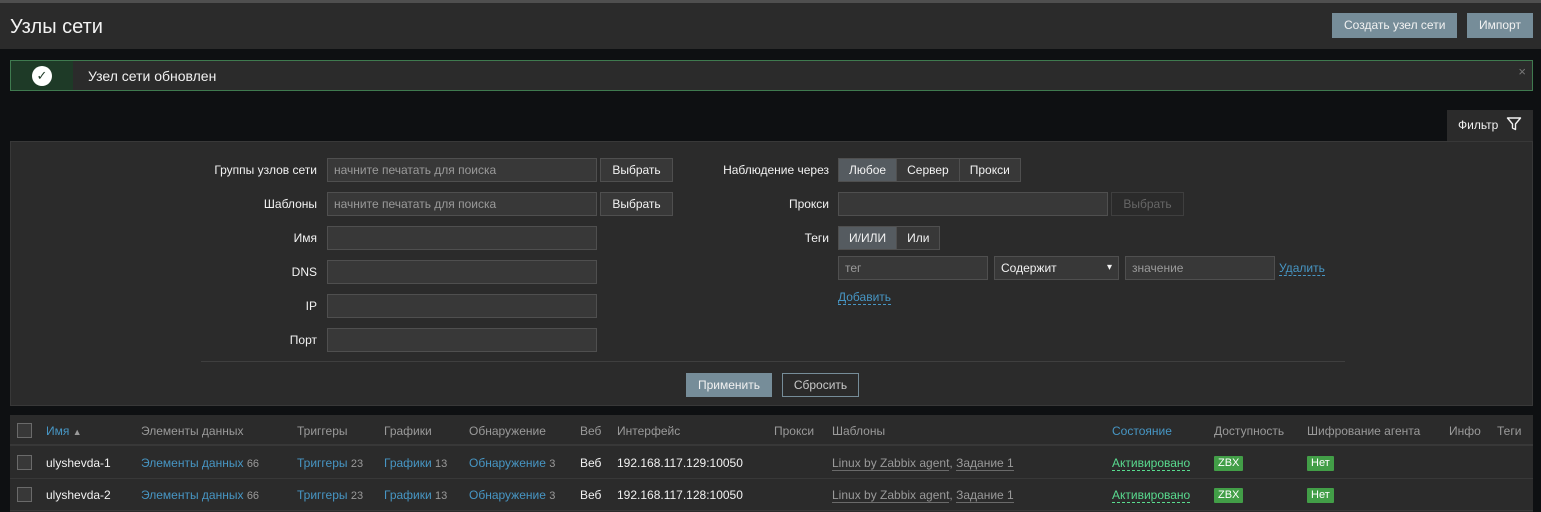  Describe the element at coordinates (770, 26) in the screenshot. I see `page-header: Узлы сети Создать узел сети Импорт` at that location.